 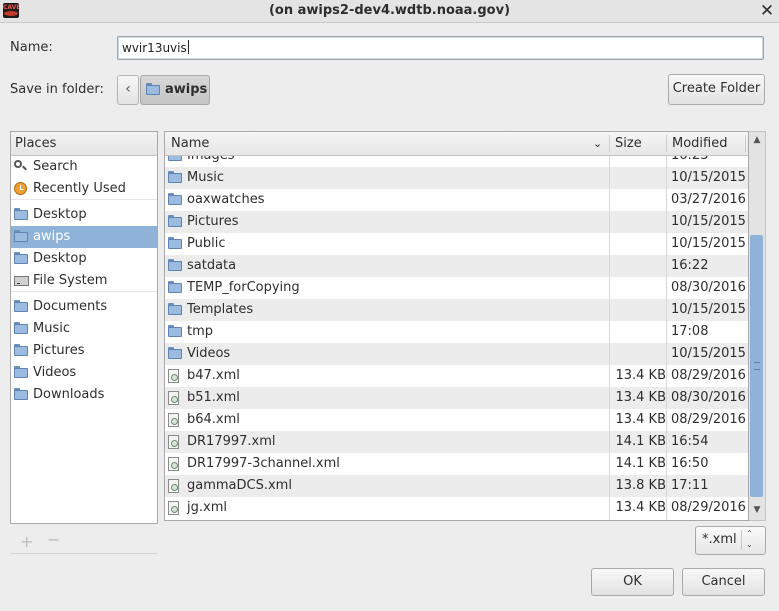 What do you see at coordinates (749, 539) in the screenshot?
I see `updown-arrows-icon: ⌃ ⌄` at bounding box center [749, 539].